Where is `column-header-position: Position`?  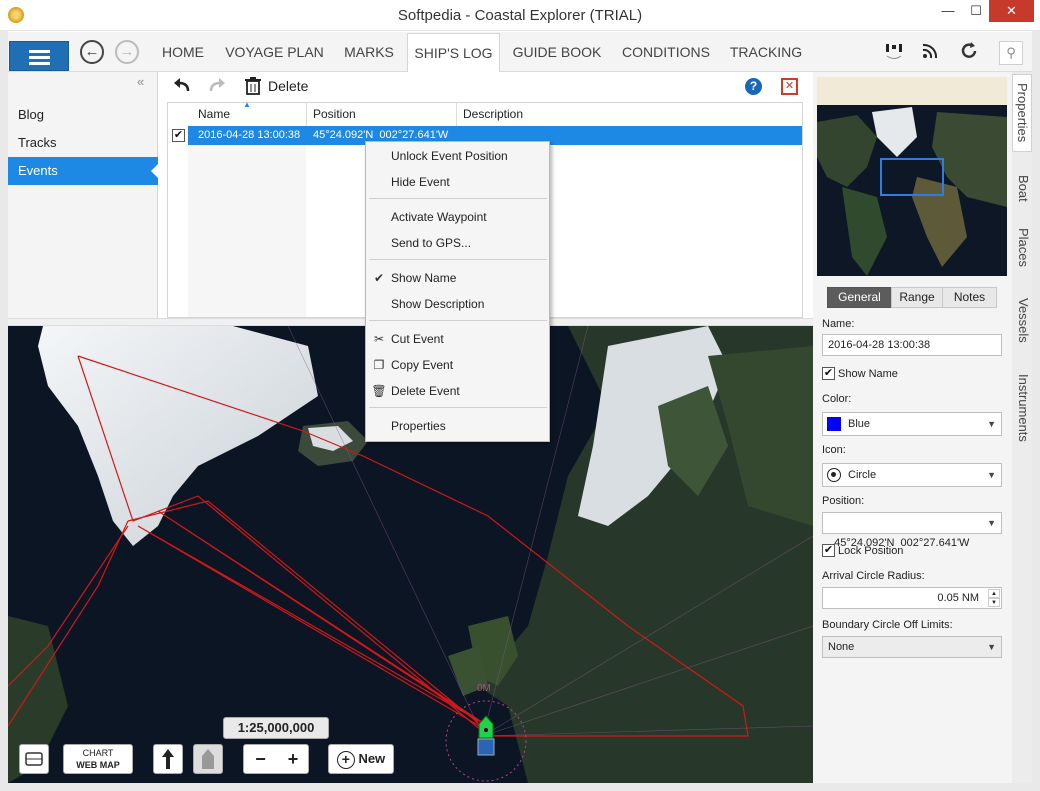
column-header-position: Position is located at coordinates (382, 114).